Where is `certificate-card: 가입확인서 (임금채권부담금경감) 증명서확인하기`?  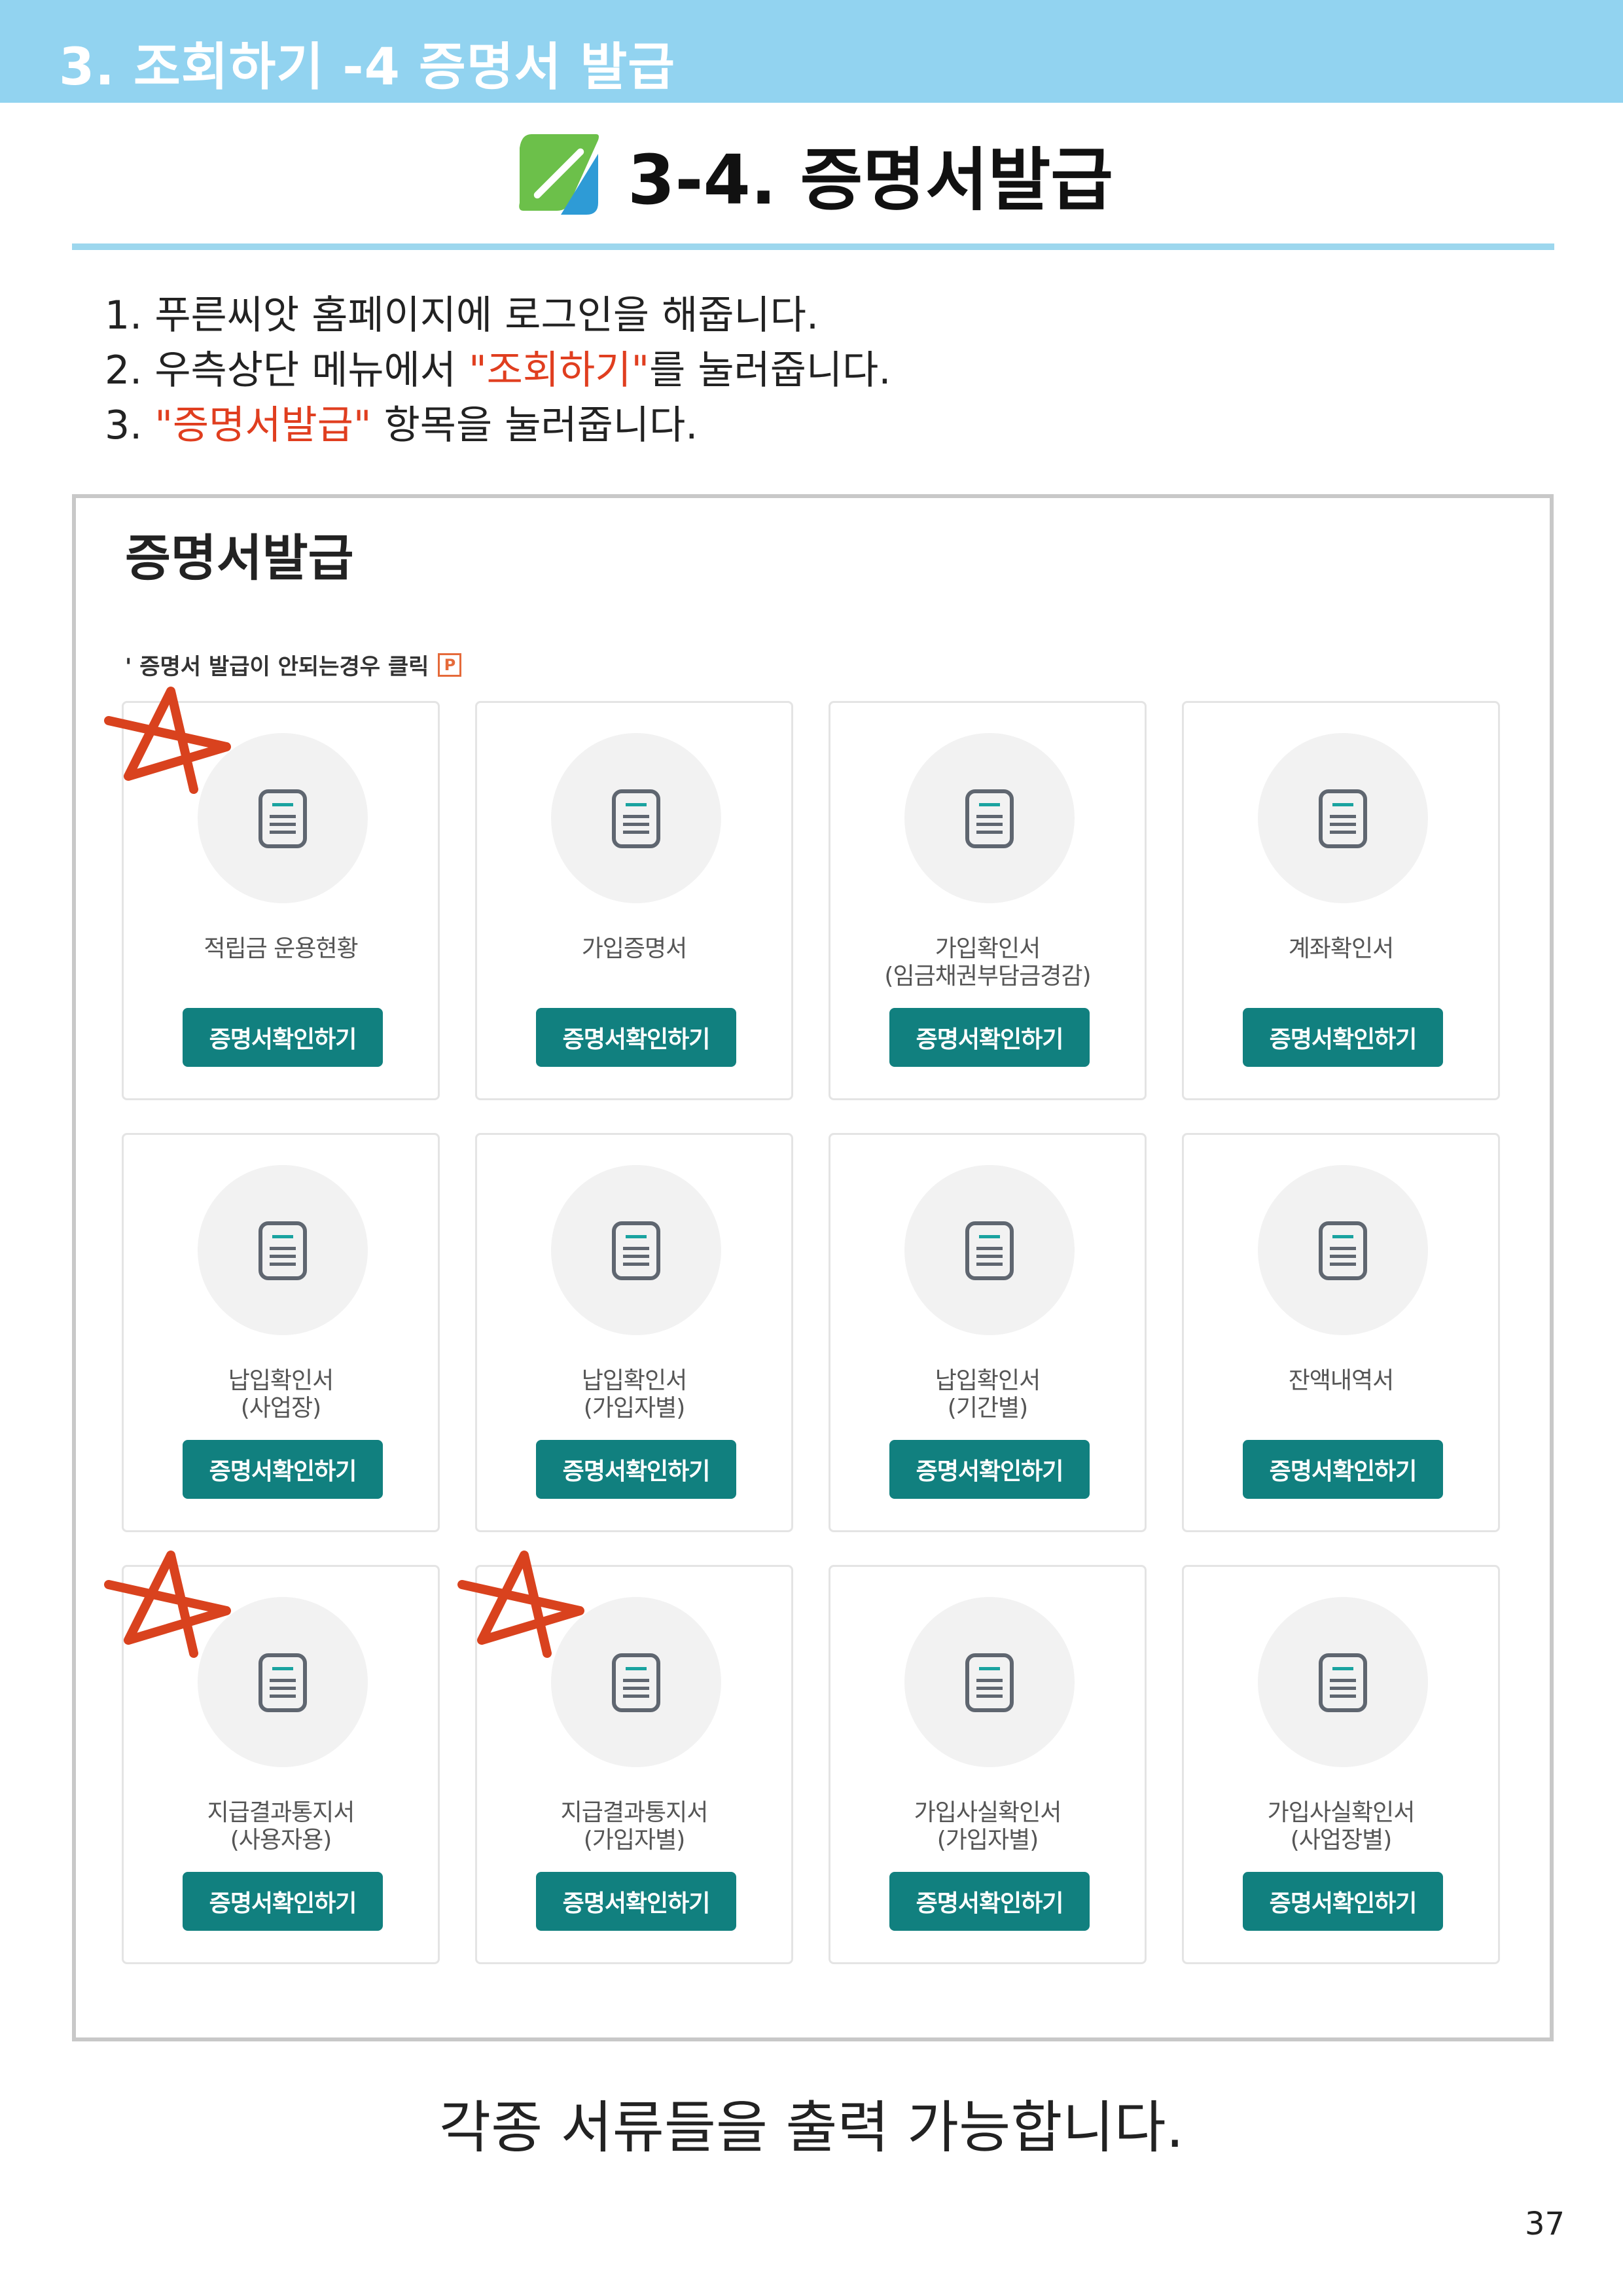 certificate-card: 가입확인서 (임금채권부담금경감) 증명서확인하기 is located at coordinates (988, 900).